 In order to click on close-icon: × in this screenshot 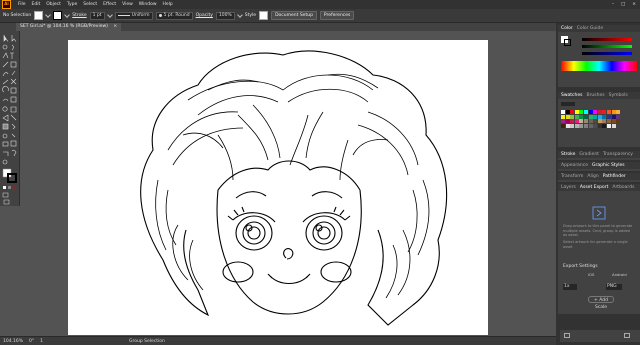, I will do `click(634, 4)`.